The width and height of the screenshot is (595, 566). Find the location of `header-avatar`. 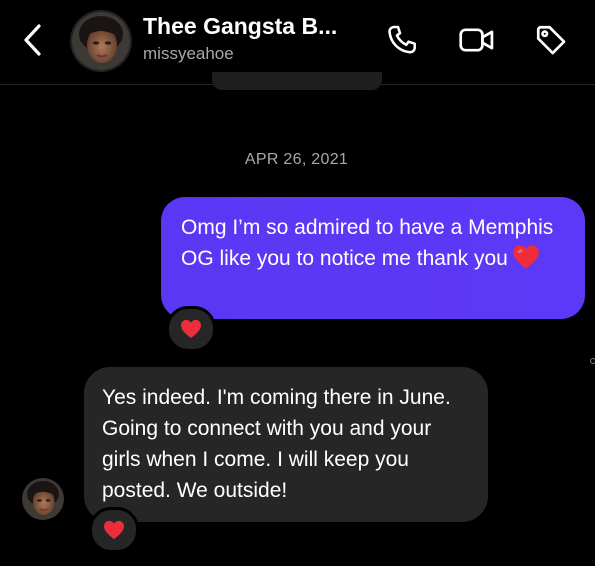

header-avatar is located at coordinates (101, 41).